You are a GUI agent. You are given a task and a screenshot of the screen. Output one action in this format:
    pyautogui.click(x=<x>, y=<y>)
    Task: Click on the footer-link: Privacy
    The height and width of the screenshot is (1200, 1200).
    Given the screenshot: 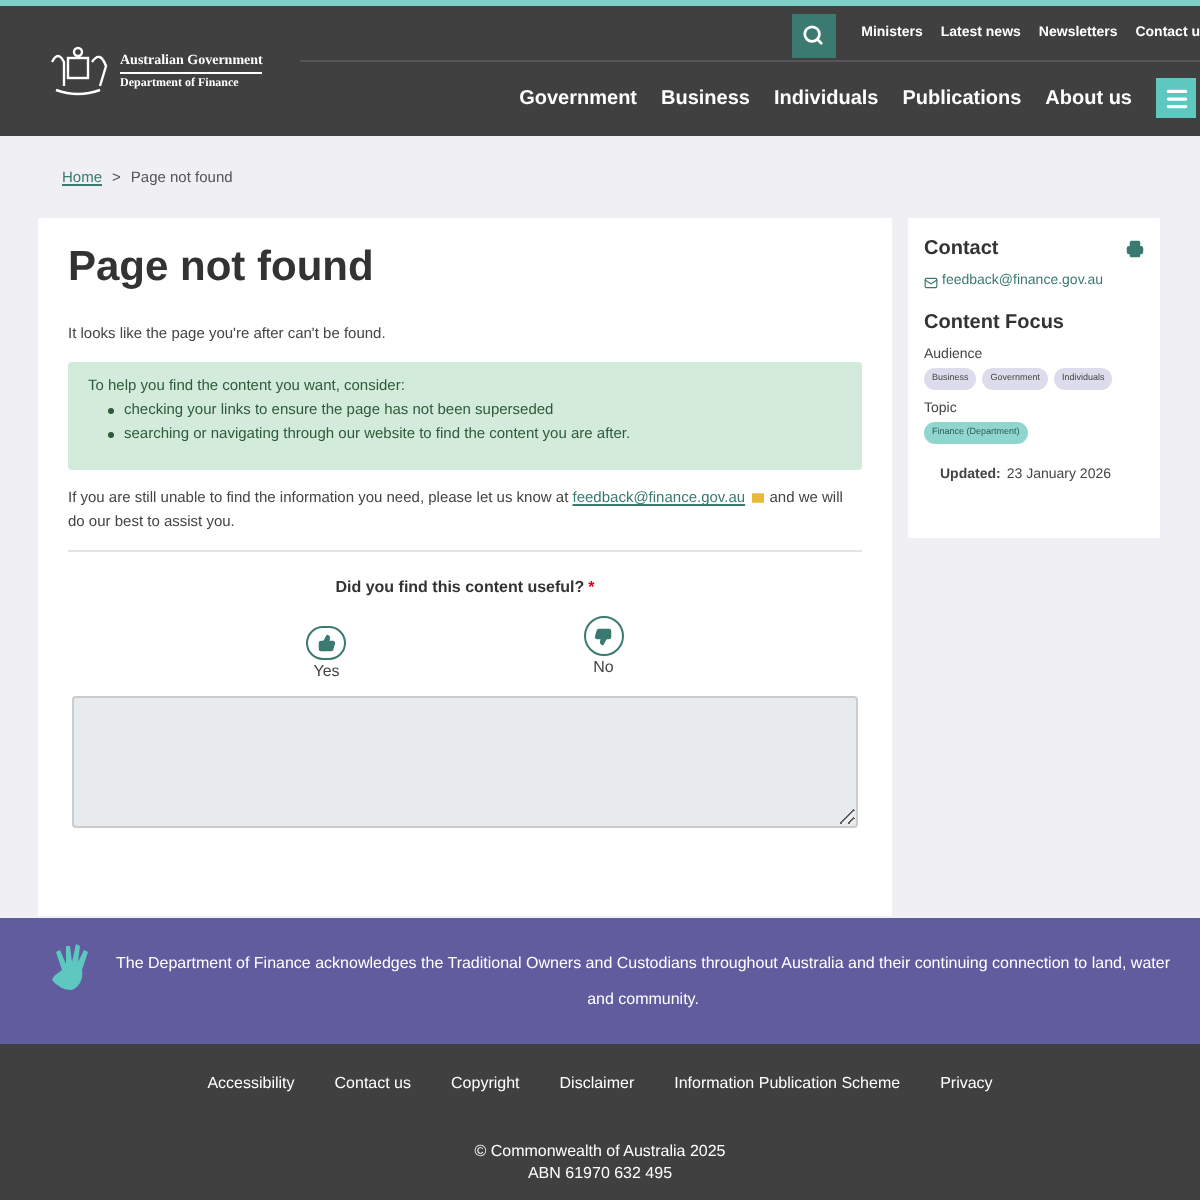 What is the action you would take?
    pyautogui.click(x=966, y=1084)
    